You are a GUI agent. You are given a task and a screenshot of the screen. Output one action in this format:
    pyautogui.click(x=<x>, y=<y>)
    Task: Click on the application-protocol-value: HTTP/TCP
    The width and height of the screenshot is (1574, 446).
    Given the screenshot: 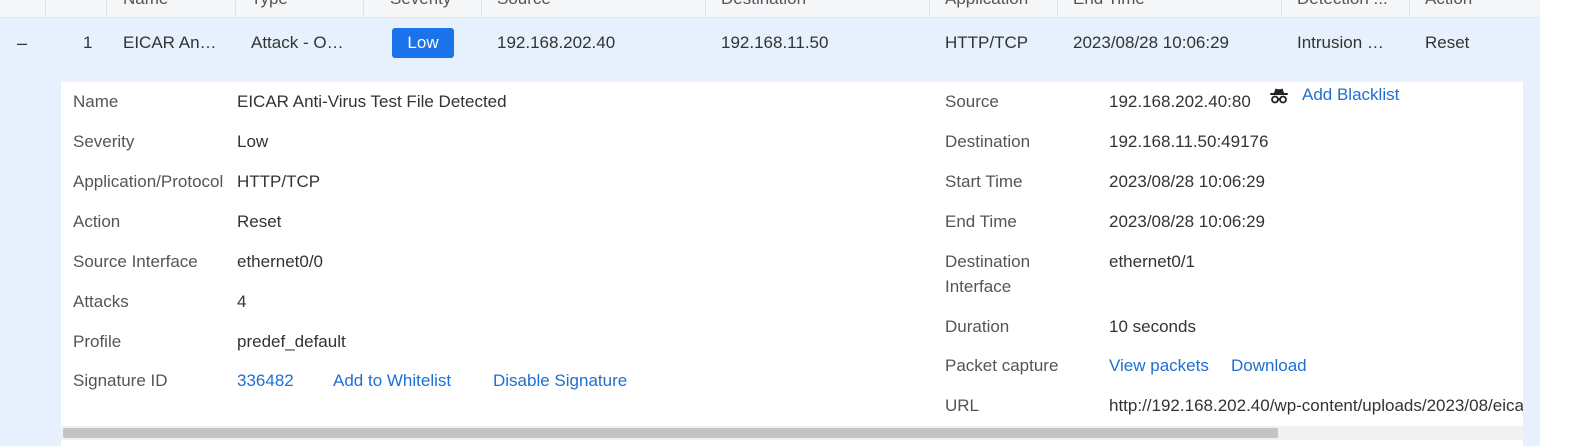 What is the action you would take?
    pyautogui.click(x=279, y=181)
    